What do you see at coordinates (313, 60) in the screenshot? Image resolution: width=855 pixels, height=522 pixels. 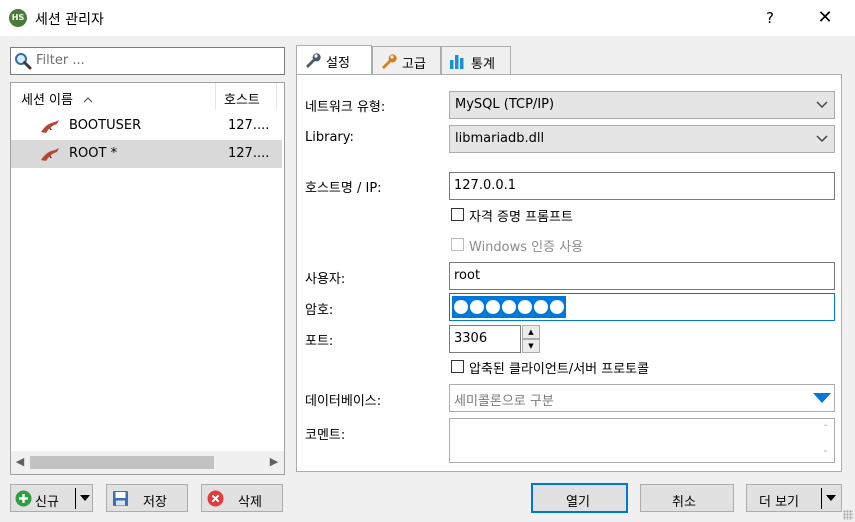 I see `wrench-icon` at bounding box center [313, 60].